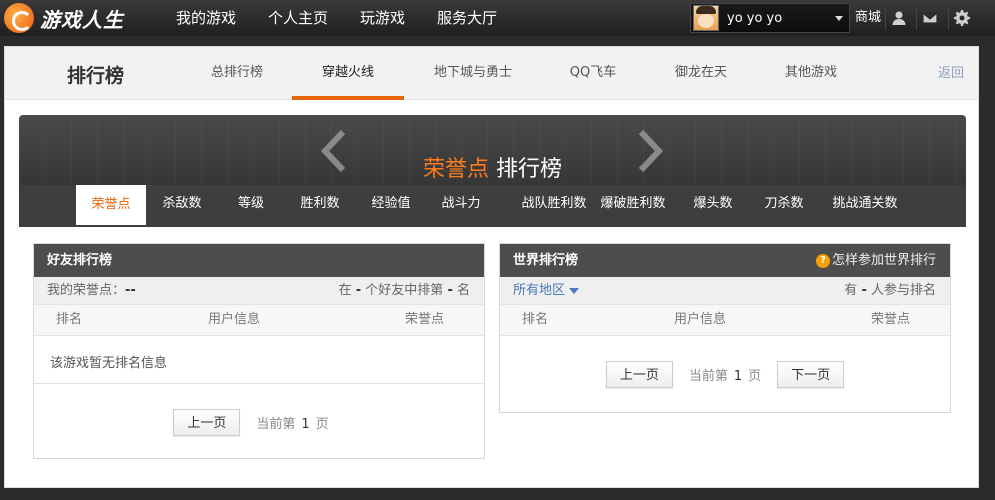  Describe the element at coordinates (473, 73) in the screenshot. I see `tab-dnf: 地下城与勇士` at that location.